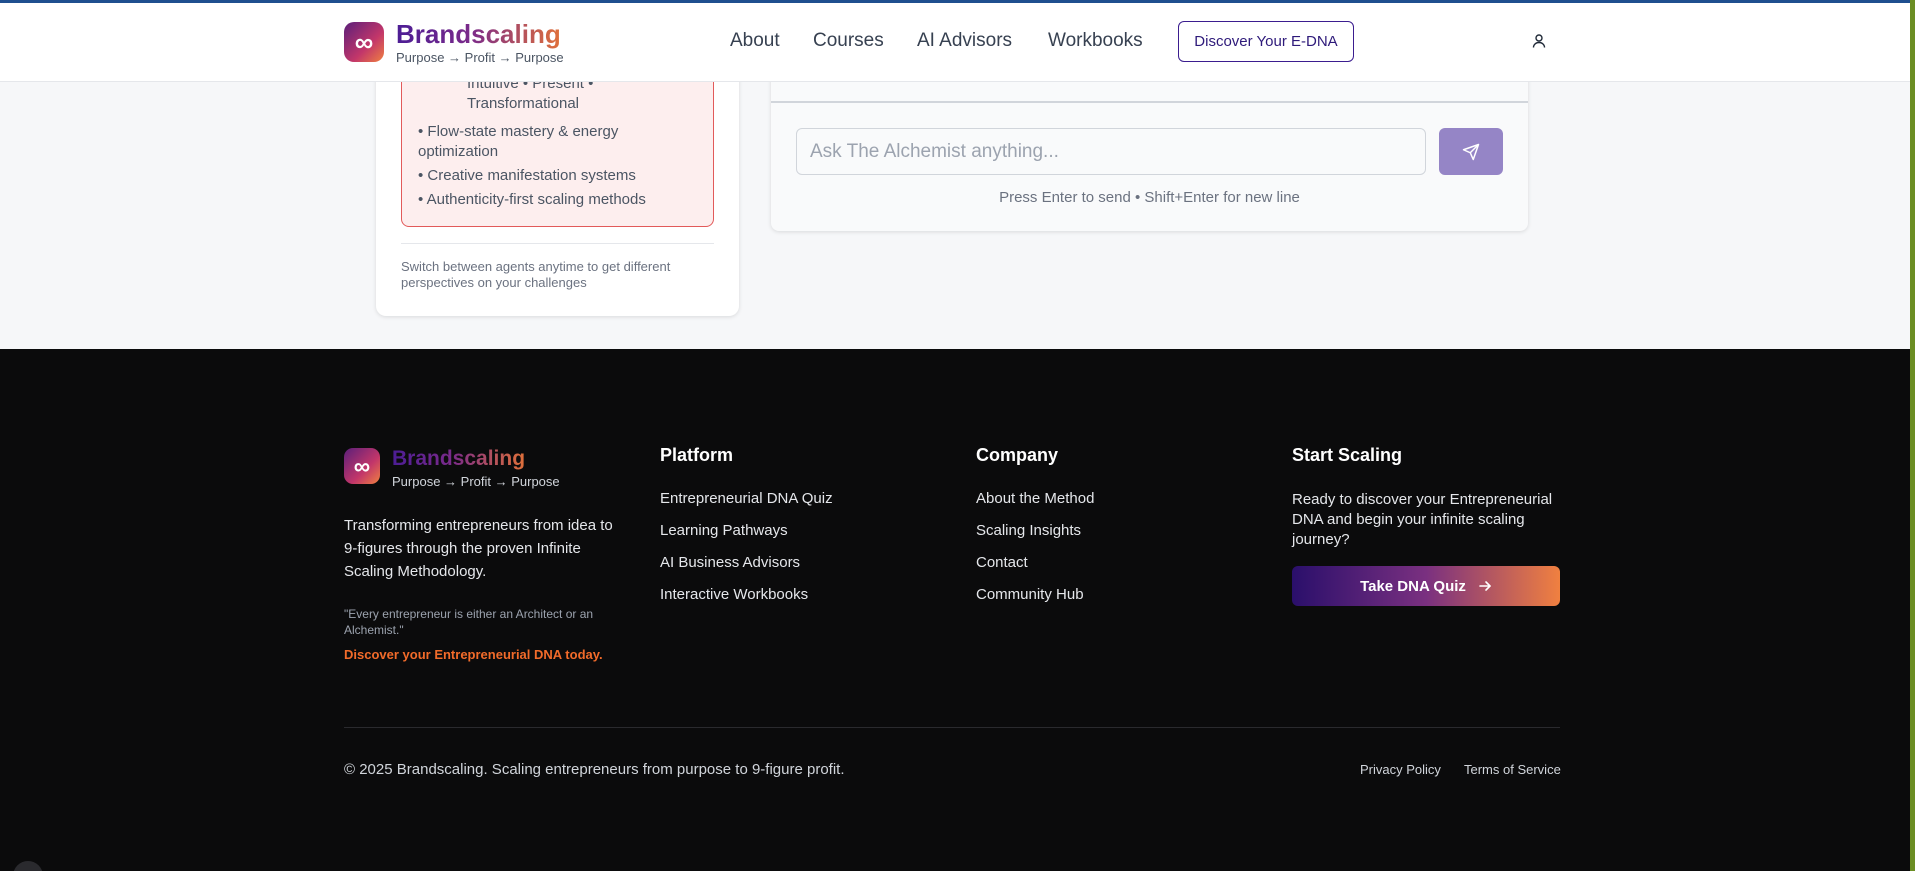 This screenshot has width=1915, height=871. Describe the element at coordinates (1539, 41) in the screenshot. I see `user-icon` at that location.